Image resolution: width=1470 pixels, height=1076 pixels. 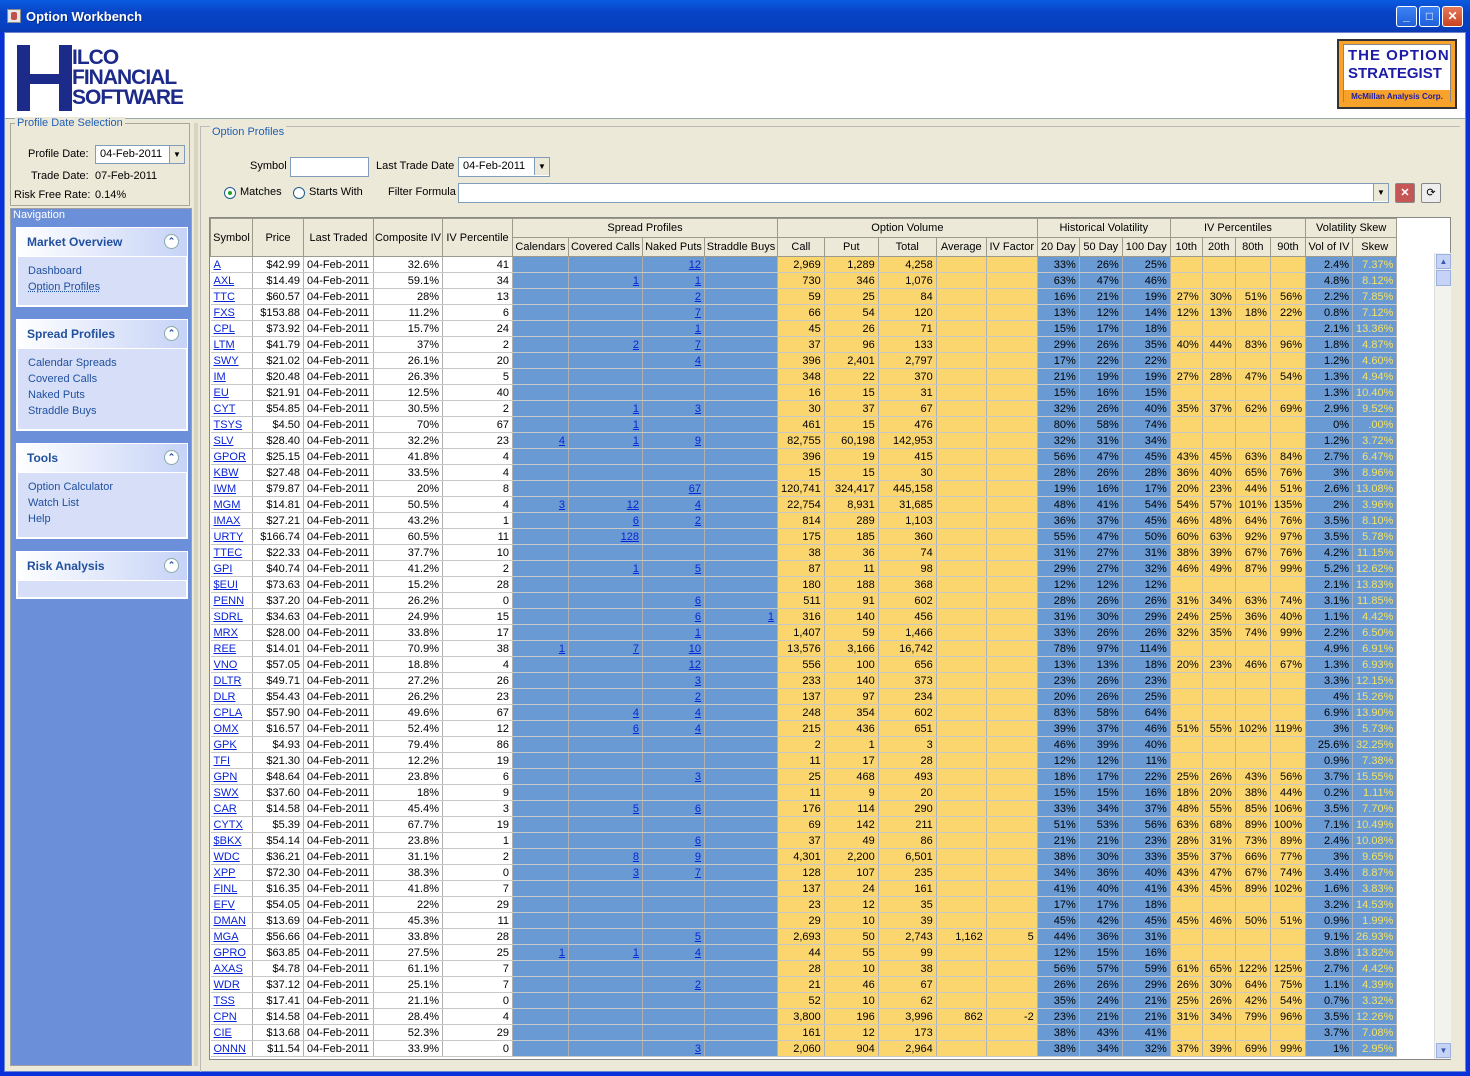 I want to click on cell-symbol: TFI, so click(x=231, y=760).